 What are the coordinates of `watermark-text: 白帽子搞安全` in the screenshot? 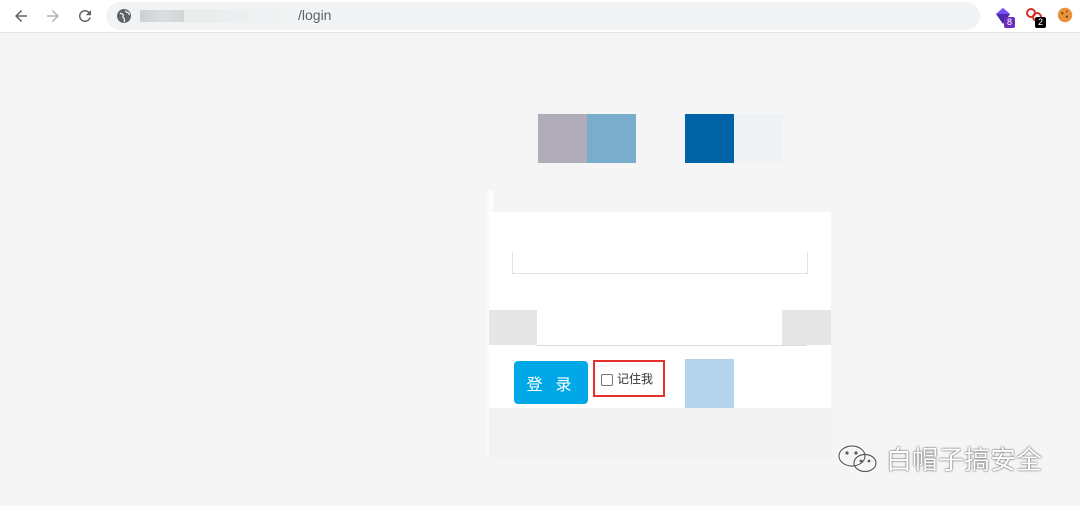 It's located at (964, 461).